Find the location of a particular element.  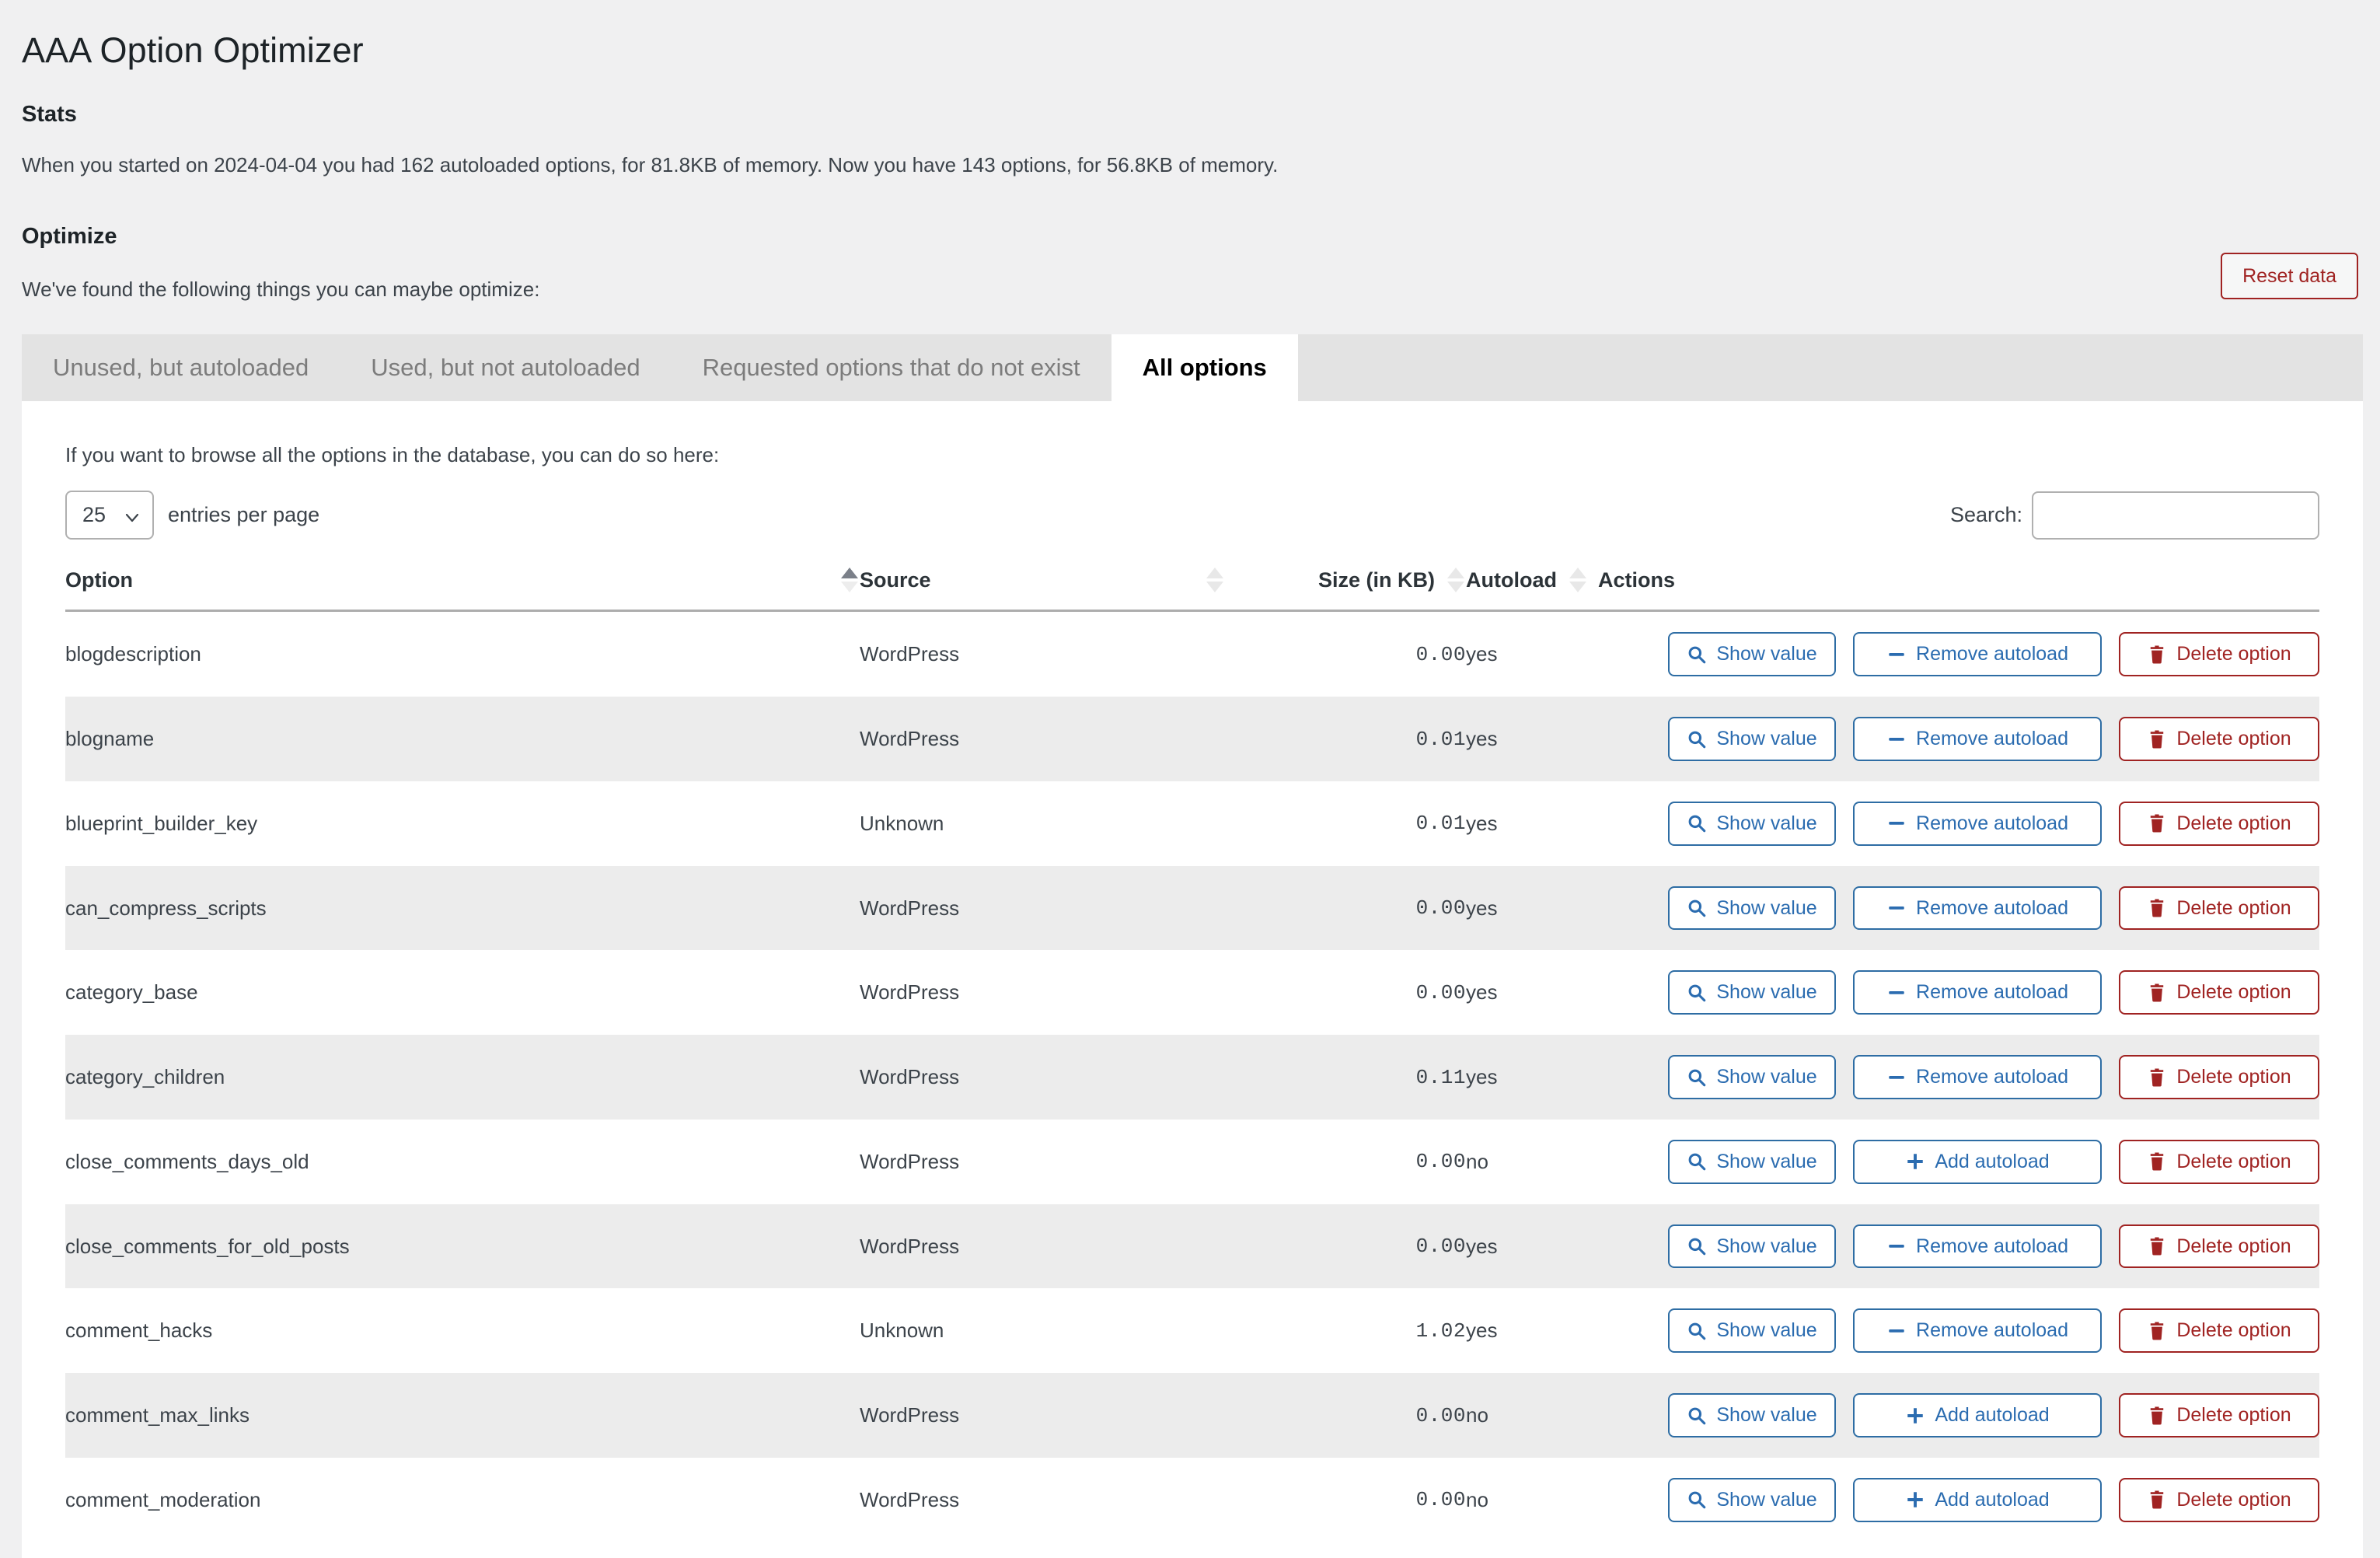

sort-indicator-size is located at coordinates (1456, 580).